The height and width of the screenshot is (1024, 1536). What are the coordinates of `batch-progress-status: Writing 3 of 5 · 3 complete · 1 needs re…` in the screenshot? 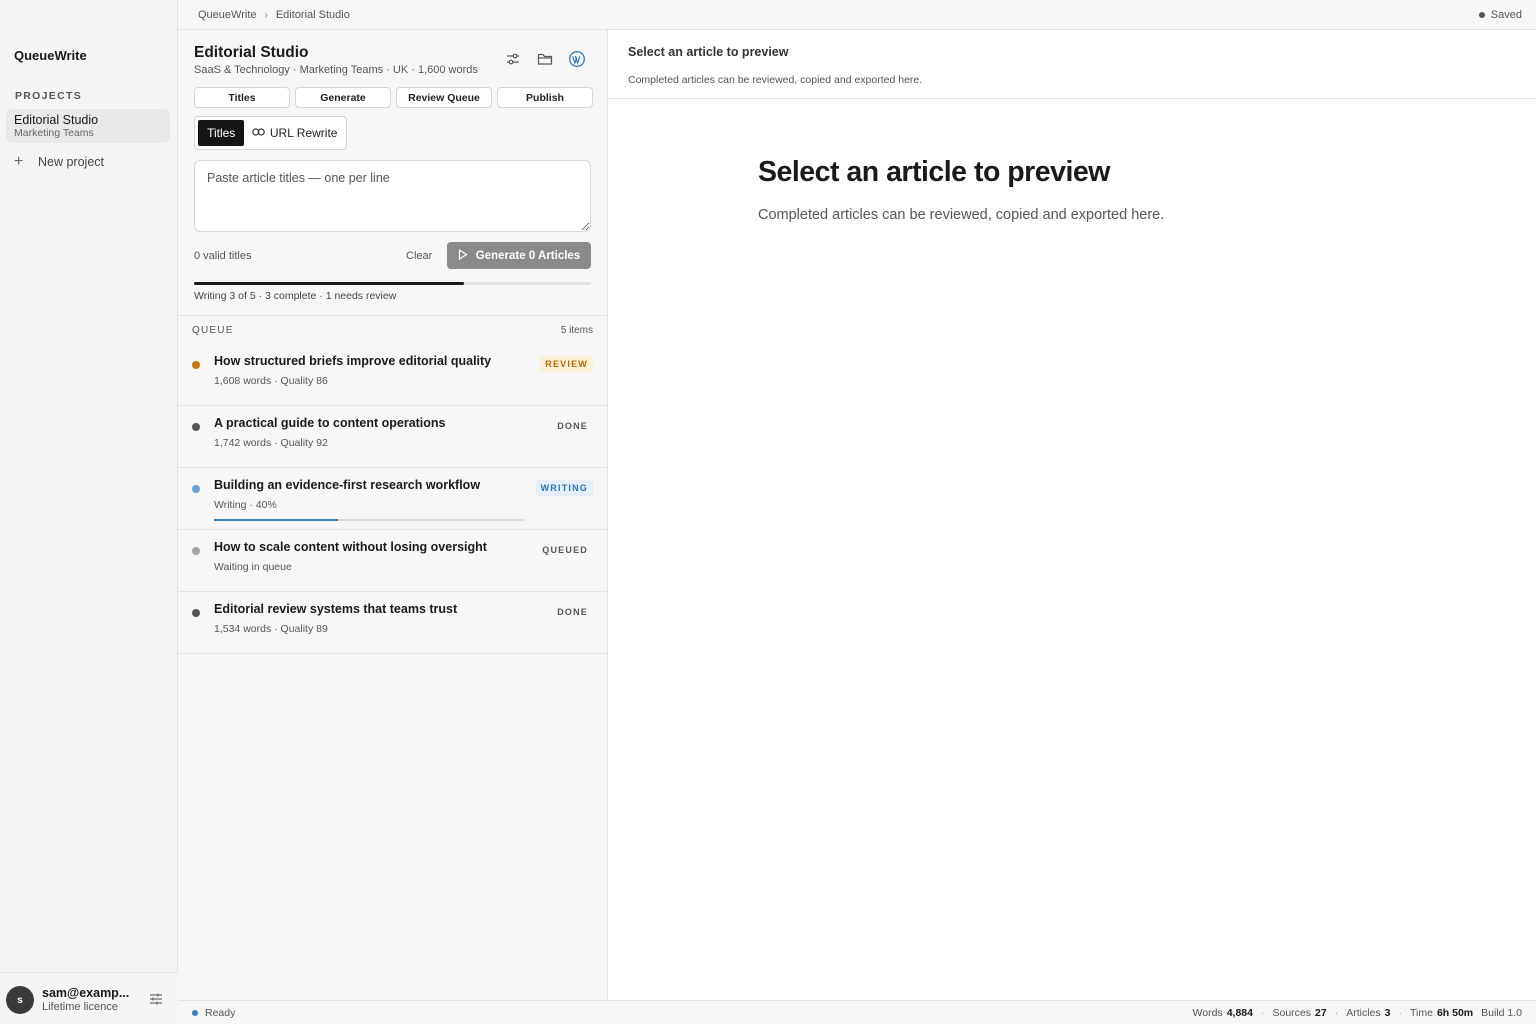 It's located at (295, 296).